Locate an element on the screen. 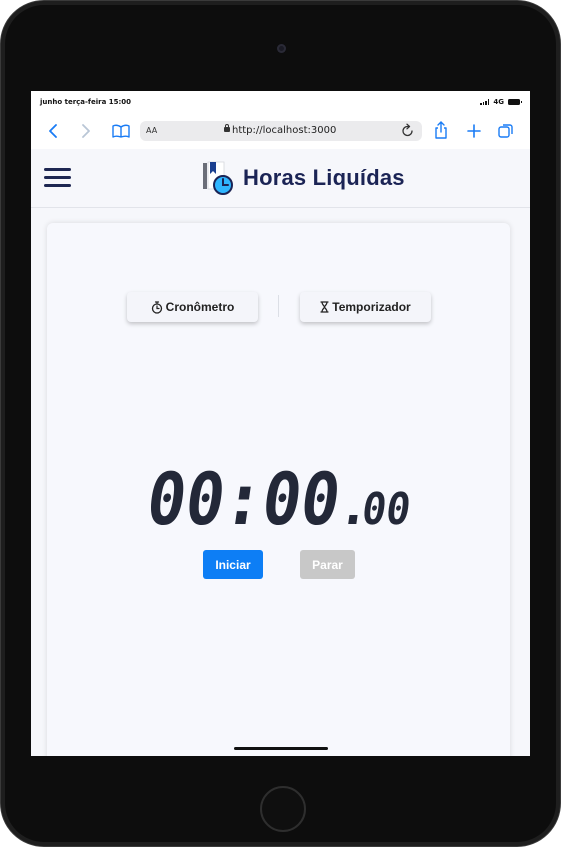  tabs-icon is located at coordinates (506, 131).